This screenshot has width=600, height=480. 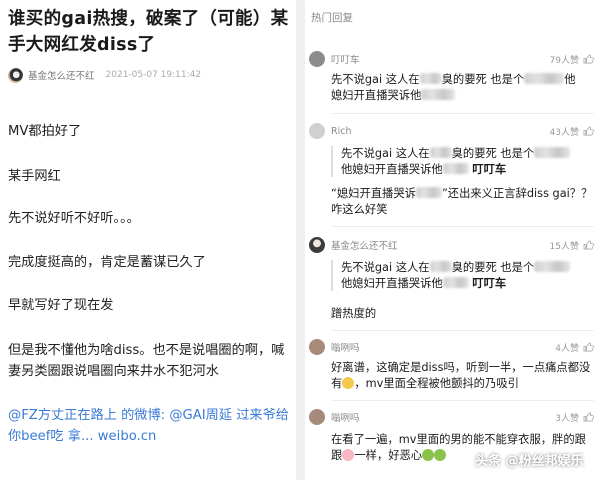 I want to click on post-paragraph: 早就写好了现在发, so click(x=61, y=305).